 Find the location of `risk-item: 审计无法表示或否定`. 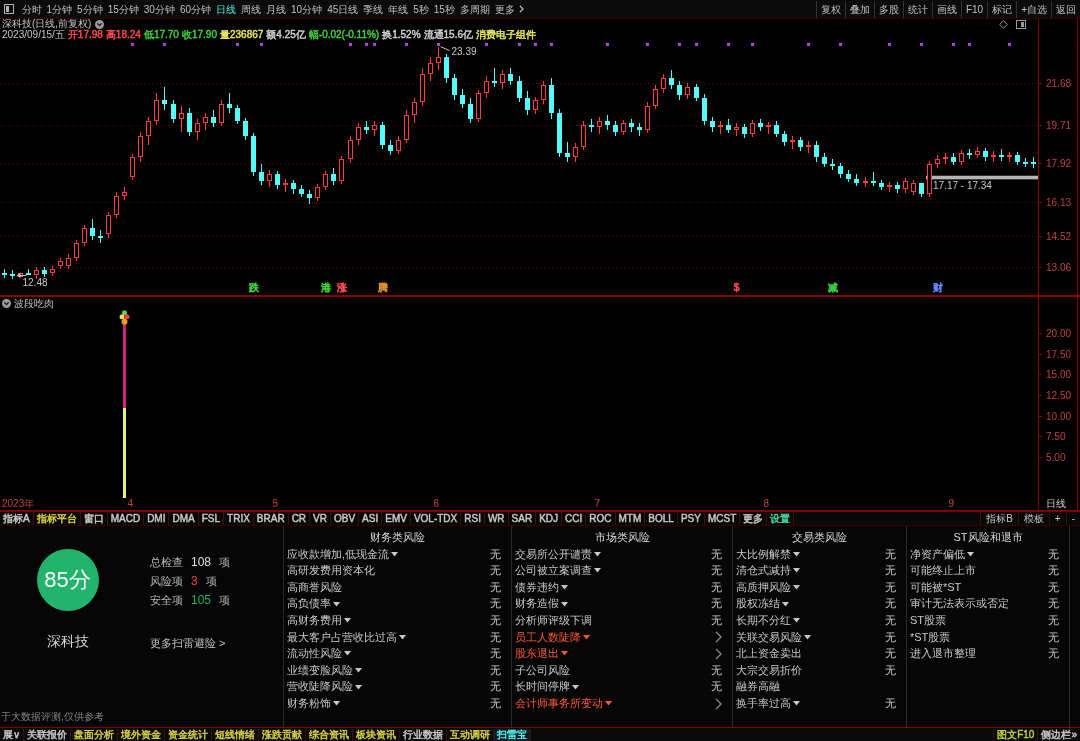

risk-item: 审计无法表示或否定 is located at coordinates (959, 604).